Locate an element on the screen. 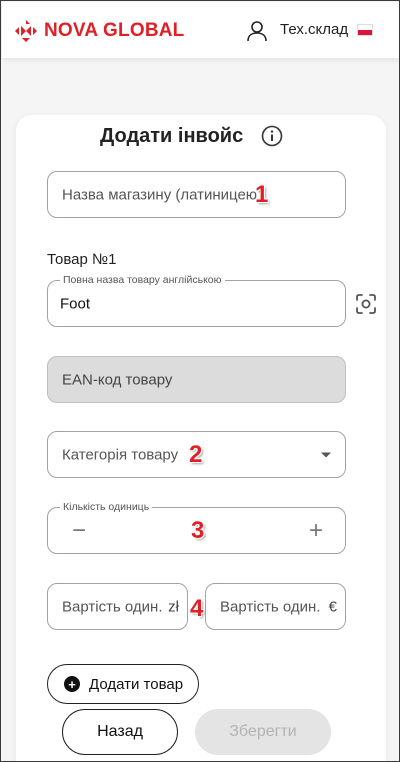 This screenshot has height=762, width=400. unit-price-pln-placeholder: Вартість один. is located at coordinates (112, 606).